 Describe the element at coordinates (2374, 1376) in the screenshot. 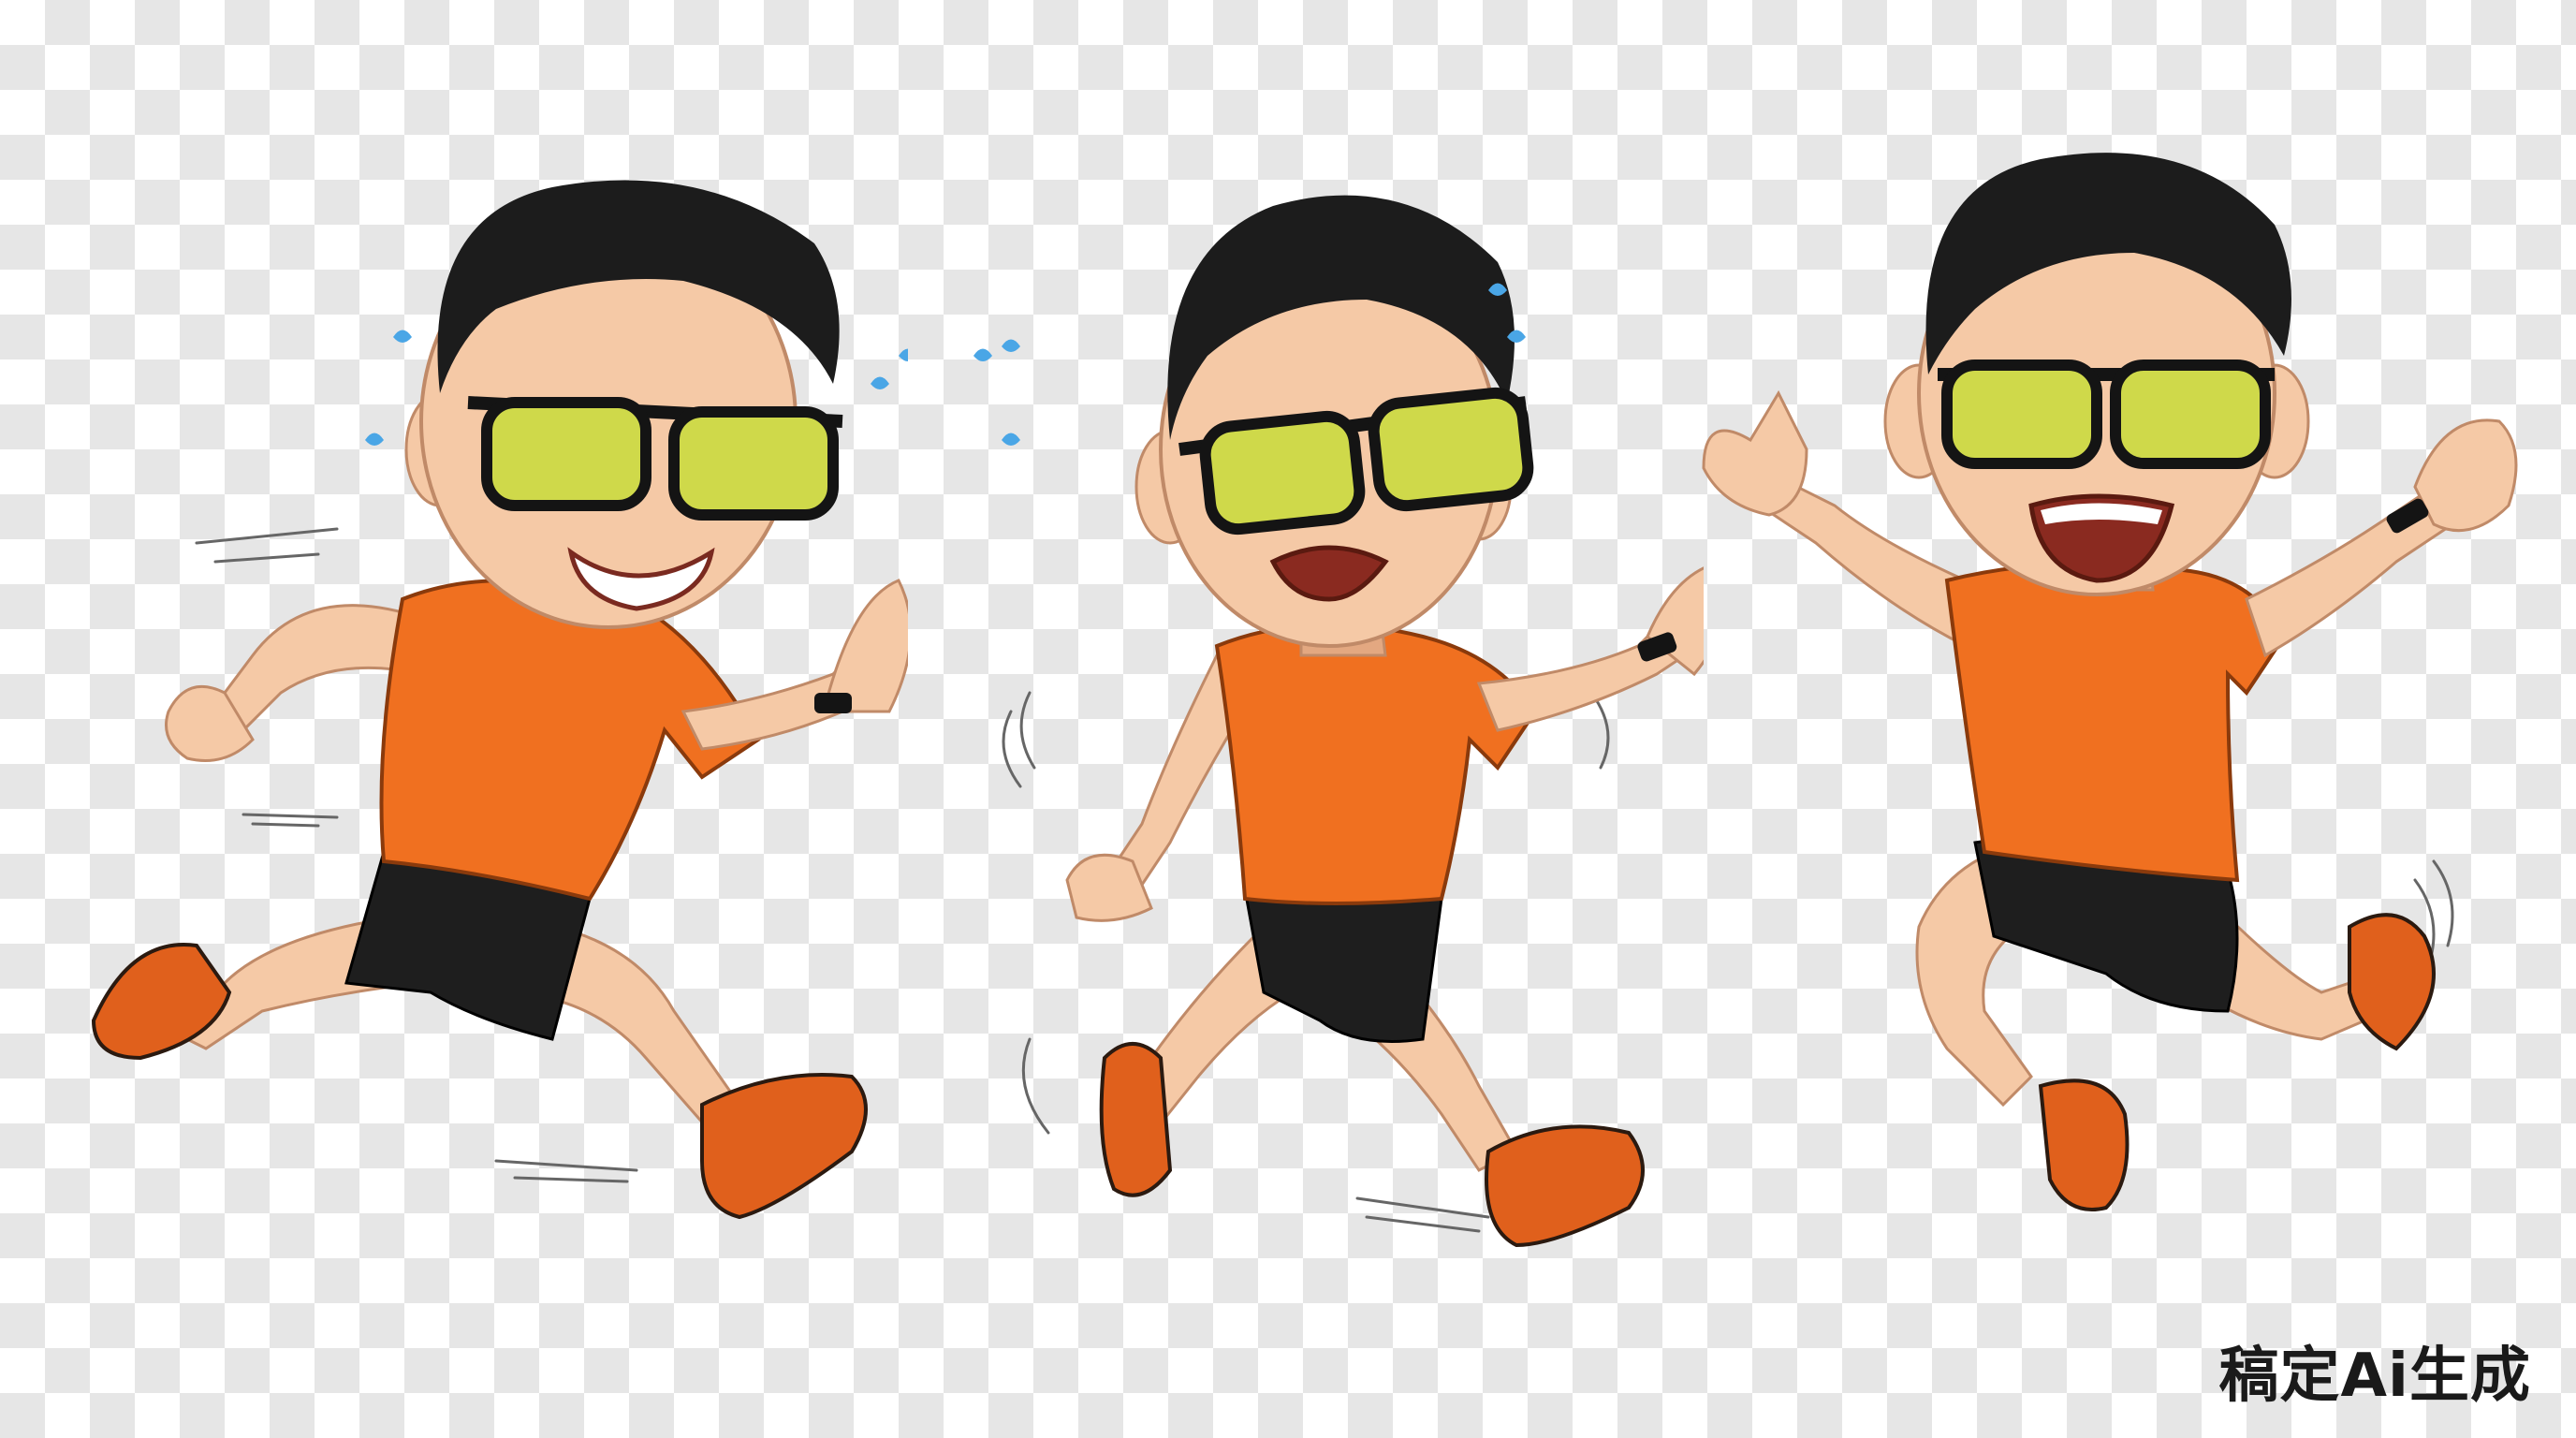

I see `watermark-text: 稿定Ai生成` at that location.